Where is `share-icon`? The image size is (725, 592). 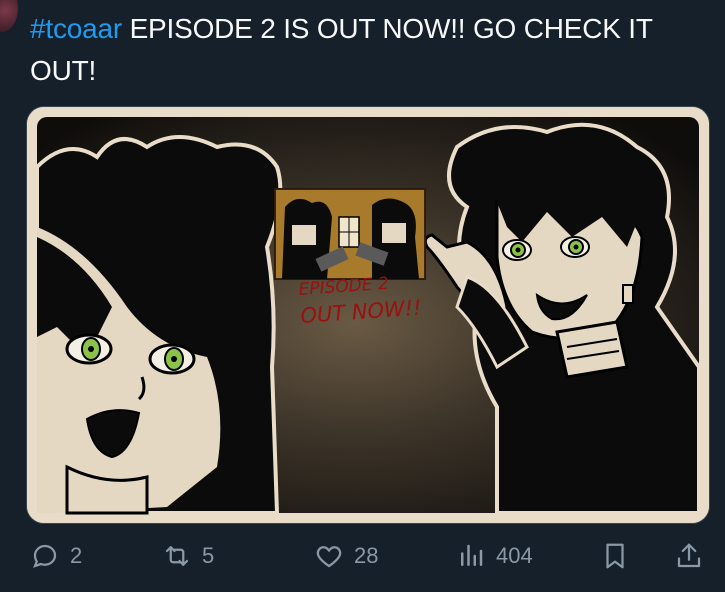
share-icon is located at coordinates (689, 556).